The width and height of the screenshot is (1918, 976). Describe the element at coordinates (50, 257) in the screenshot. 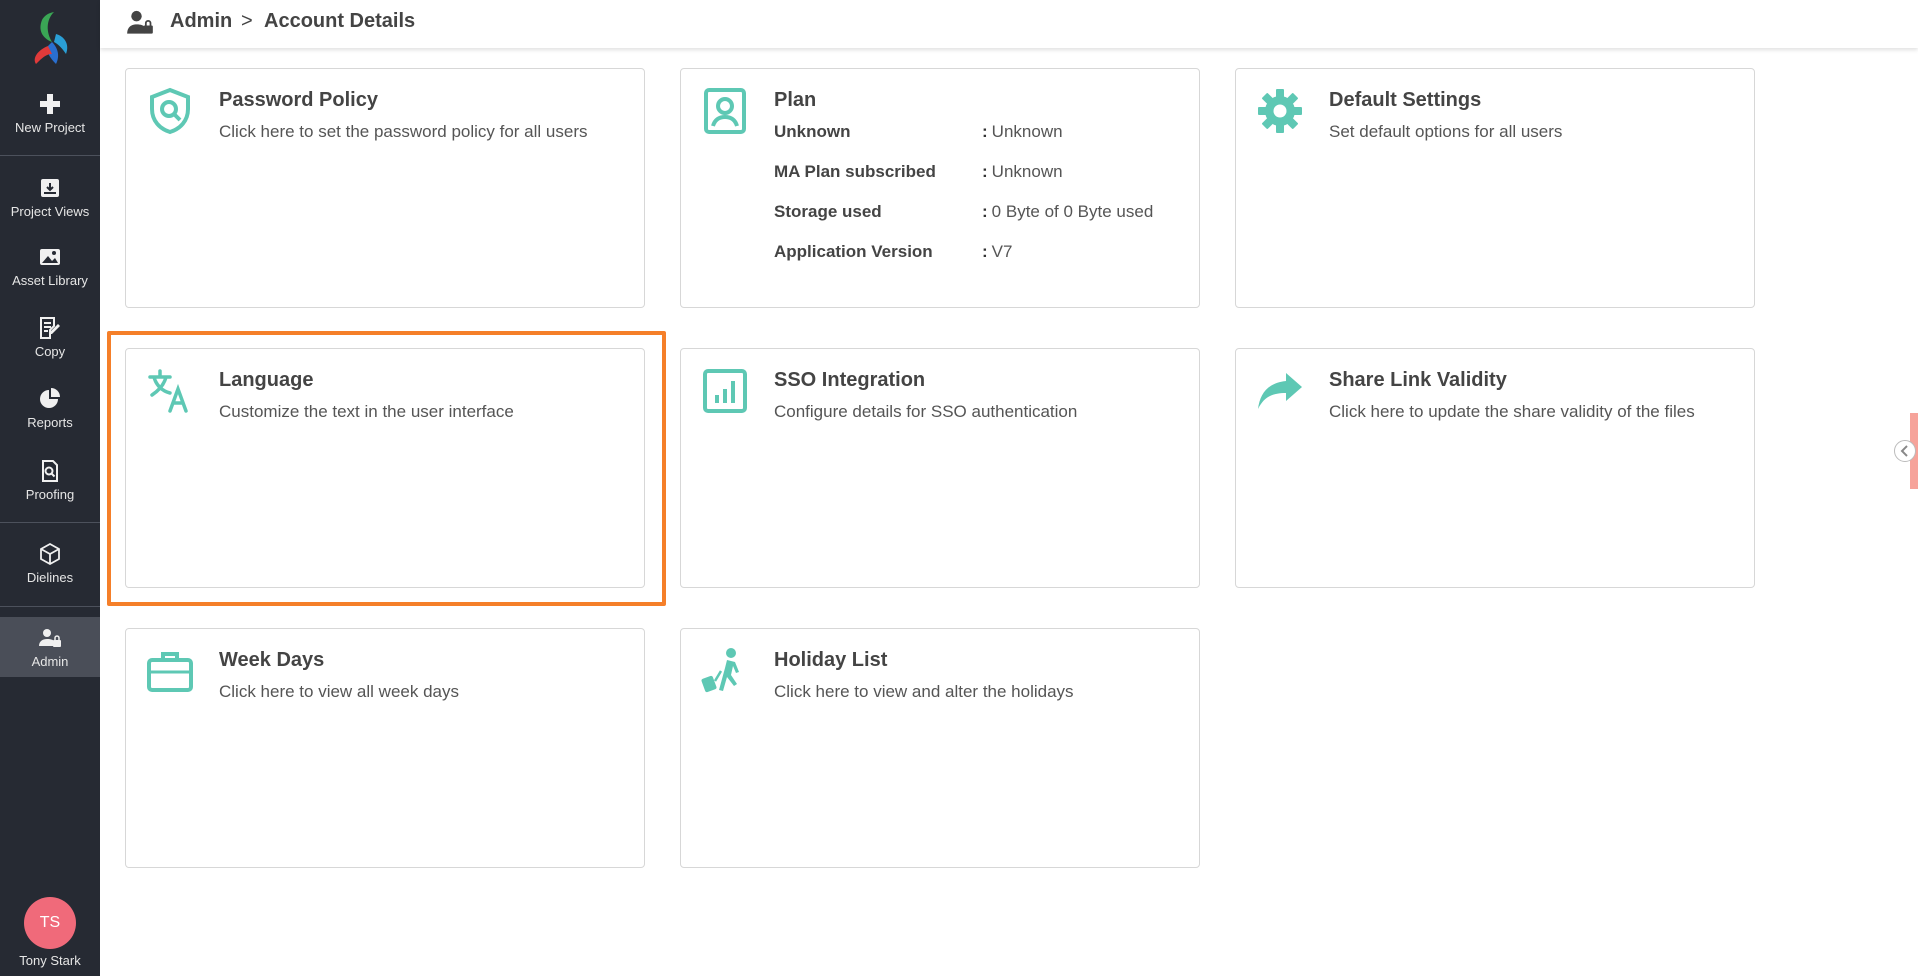

I see `image-icon` at that location.